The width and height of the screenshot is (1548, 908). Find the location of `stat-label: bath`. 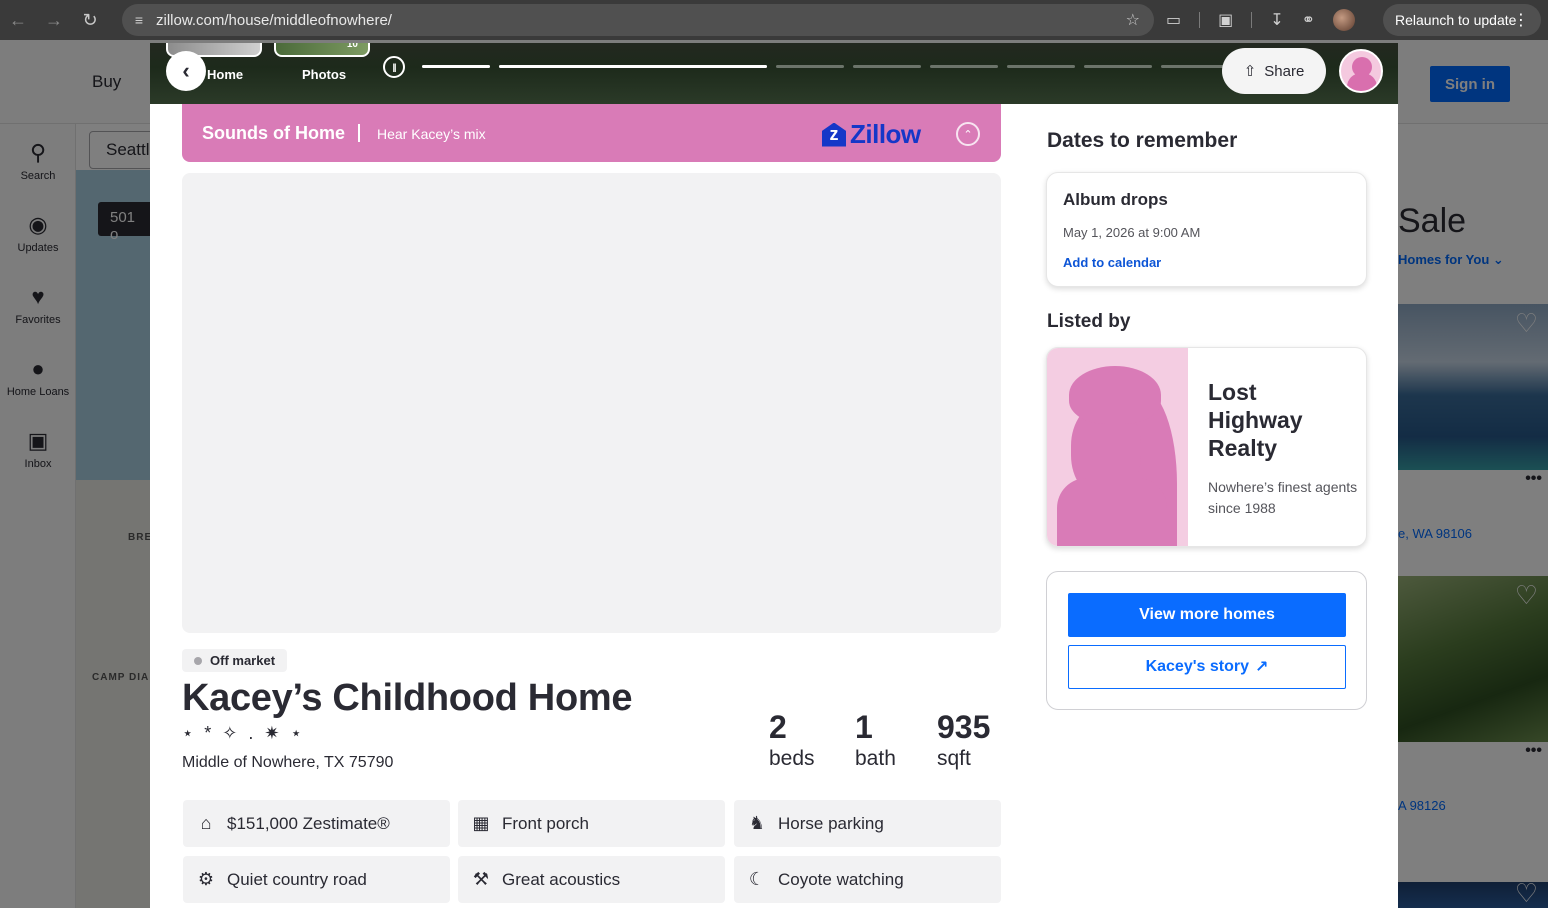

stat-label: bath is located at coordinates (875, 758).